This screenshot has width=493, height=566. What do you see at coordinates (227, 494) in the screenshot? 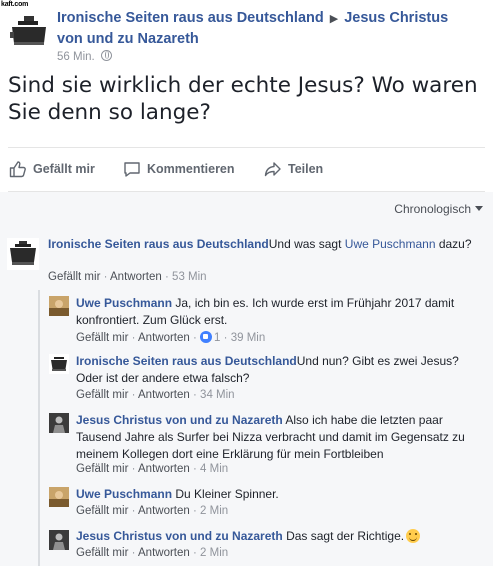
I see `reply-text: Du Kleiner Spinner.` at bounding box center [227, 494].